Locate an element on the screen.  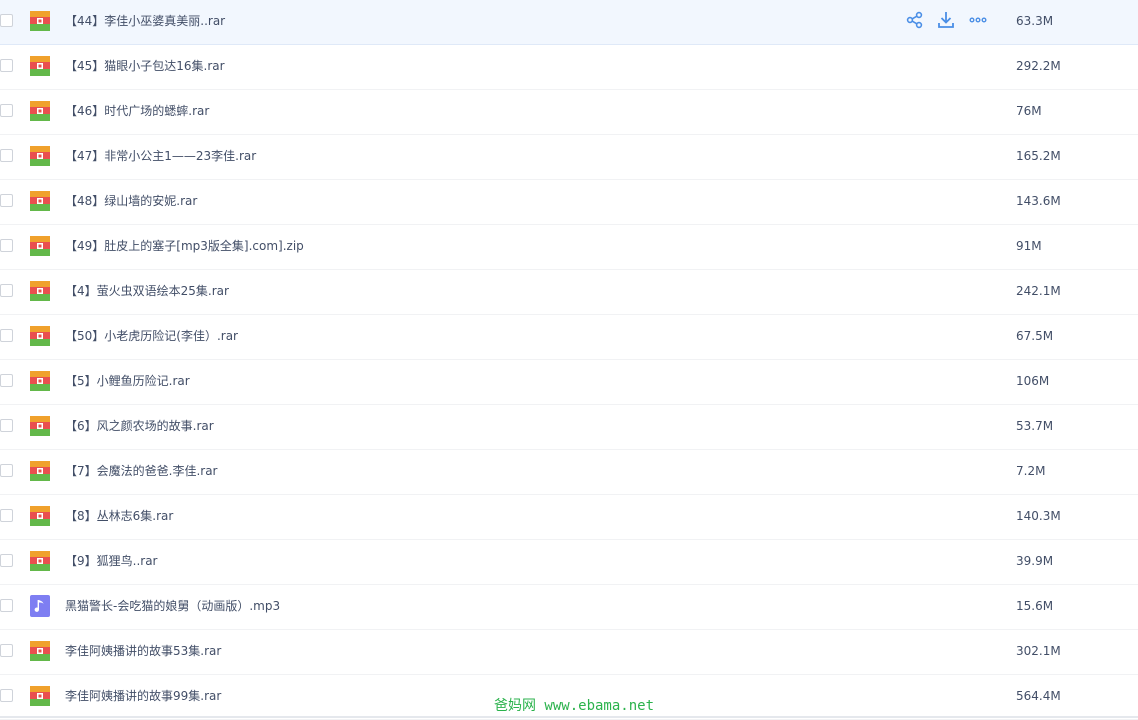
file-size: 564.4M is located at coordinates (1038, 696).